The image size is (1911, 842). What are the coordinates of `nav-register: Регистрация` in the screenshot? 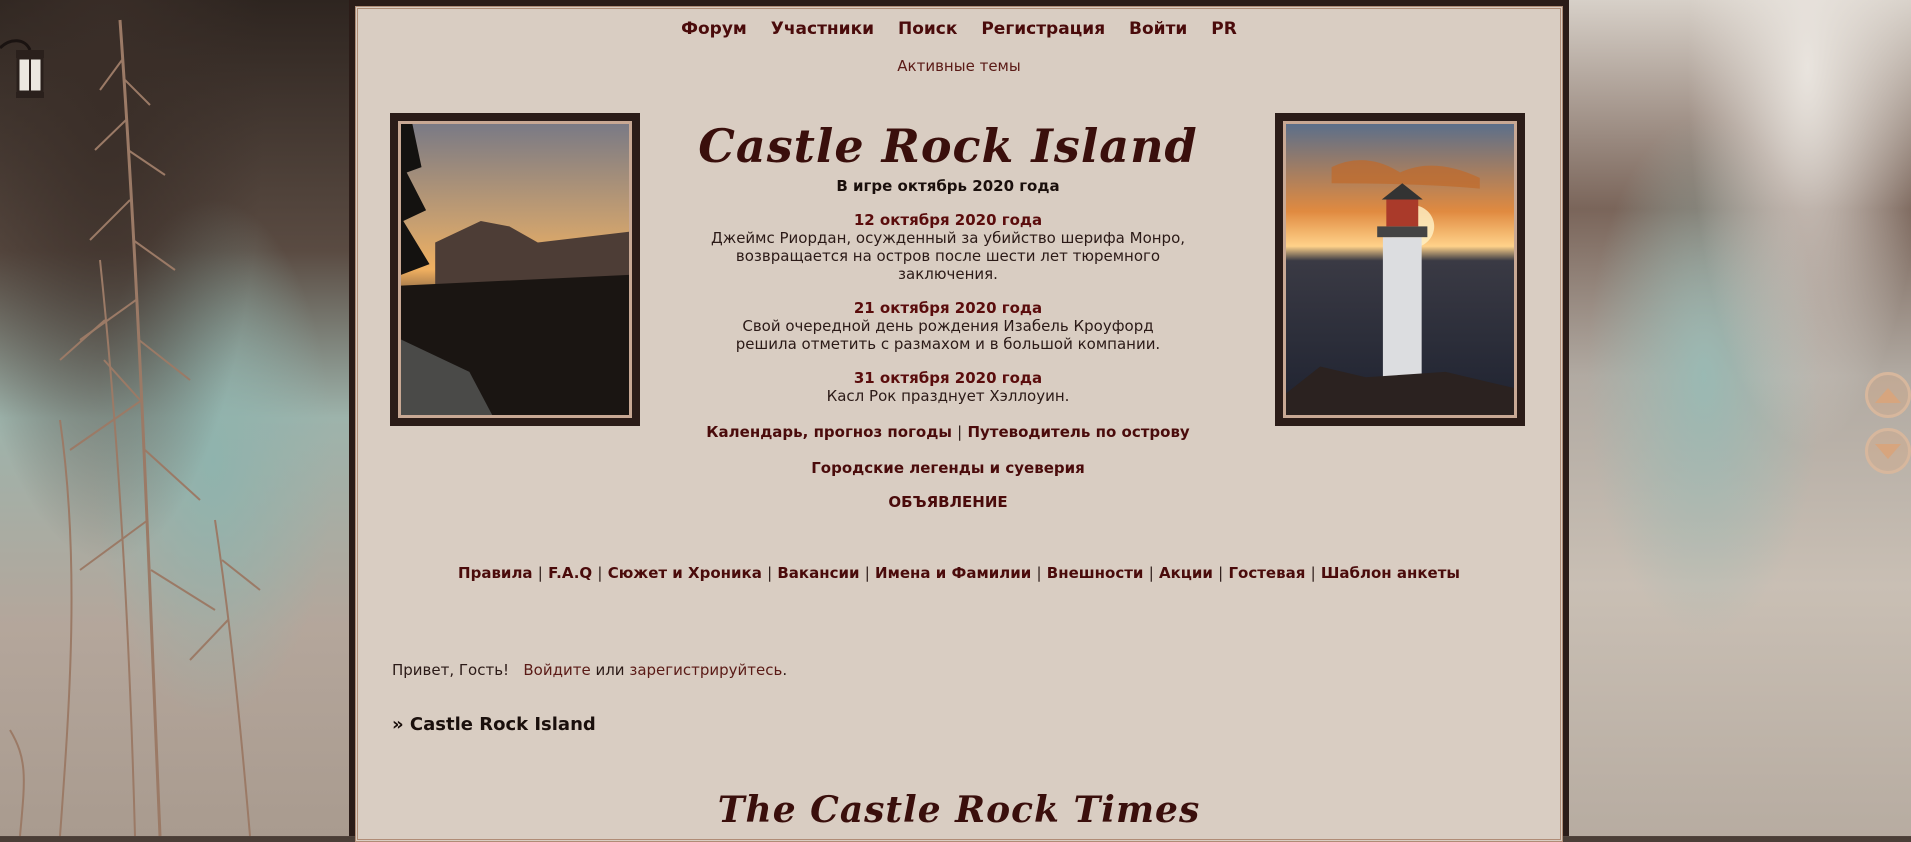 It's located at (1043, 29).